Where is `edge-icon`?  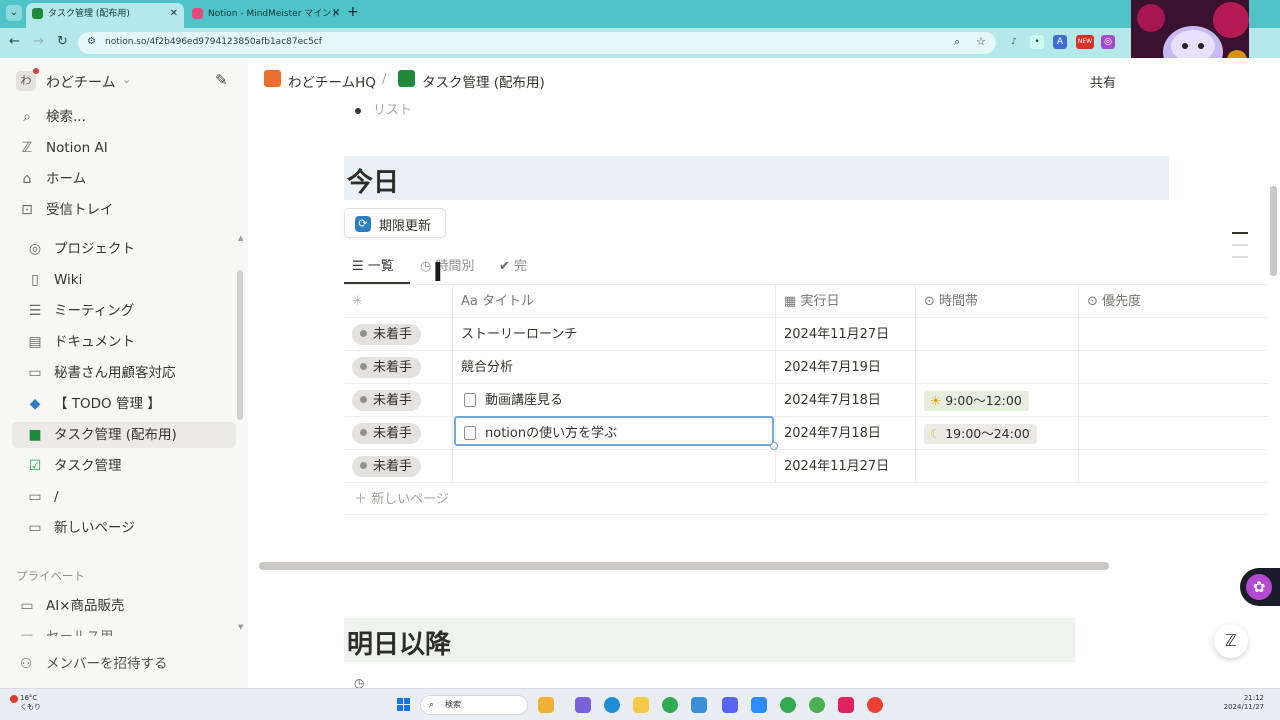
edge-icon is located at coordinates (612, 705).